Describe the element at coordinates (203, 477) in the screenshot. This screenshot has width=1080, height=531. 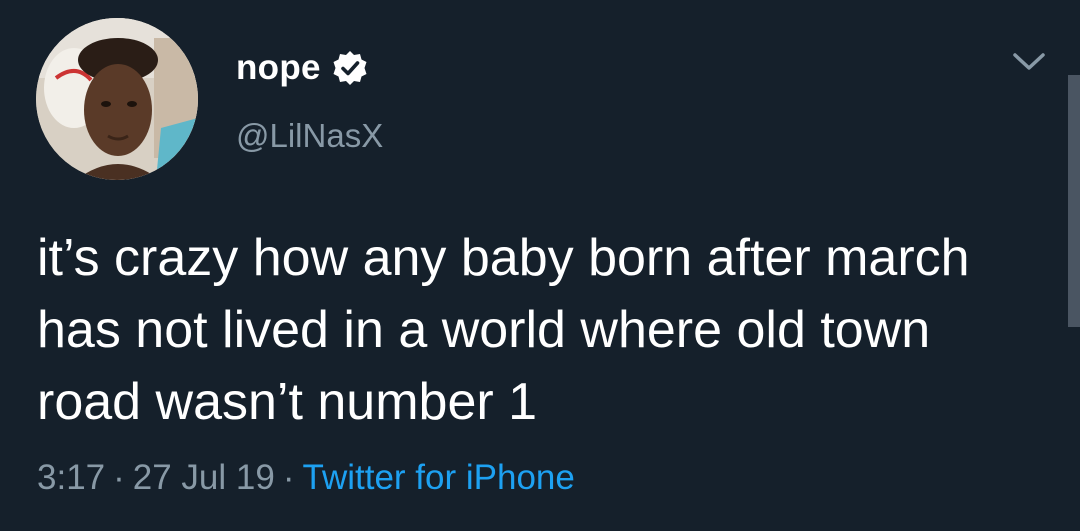
I see `tweet-date: 27 Jul 19` at that location.